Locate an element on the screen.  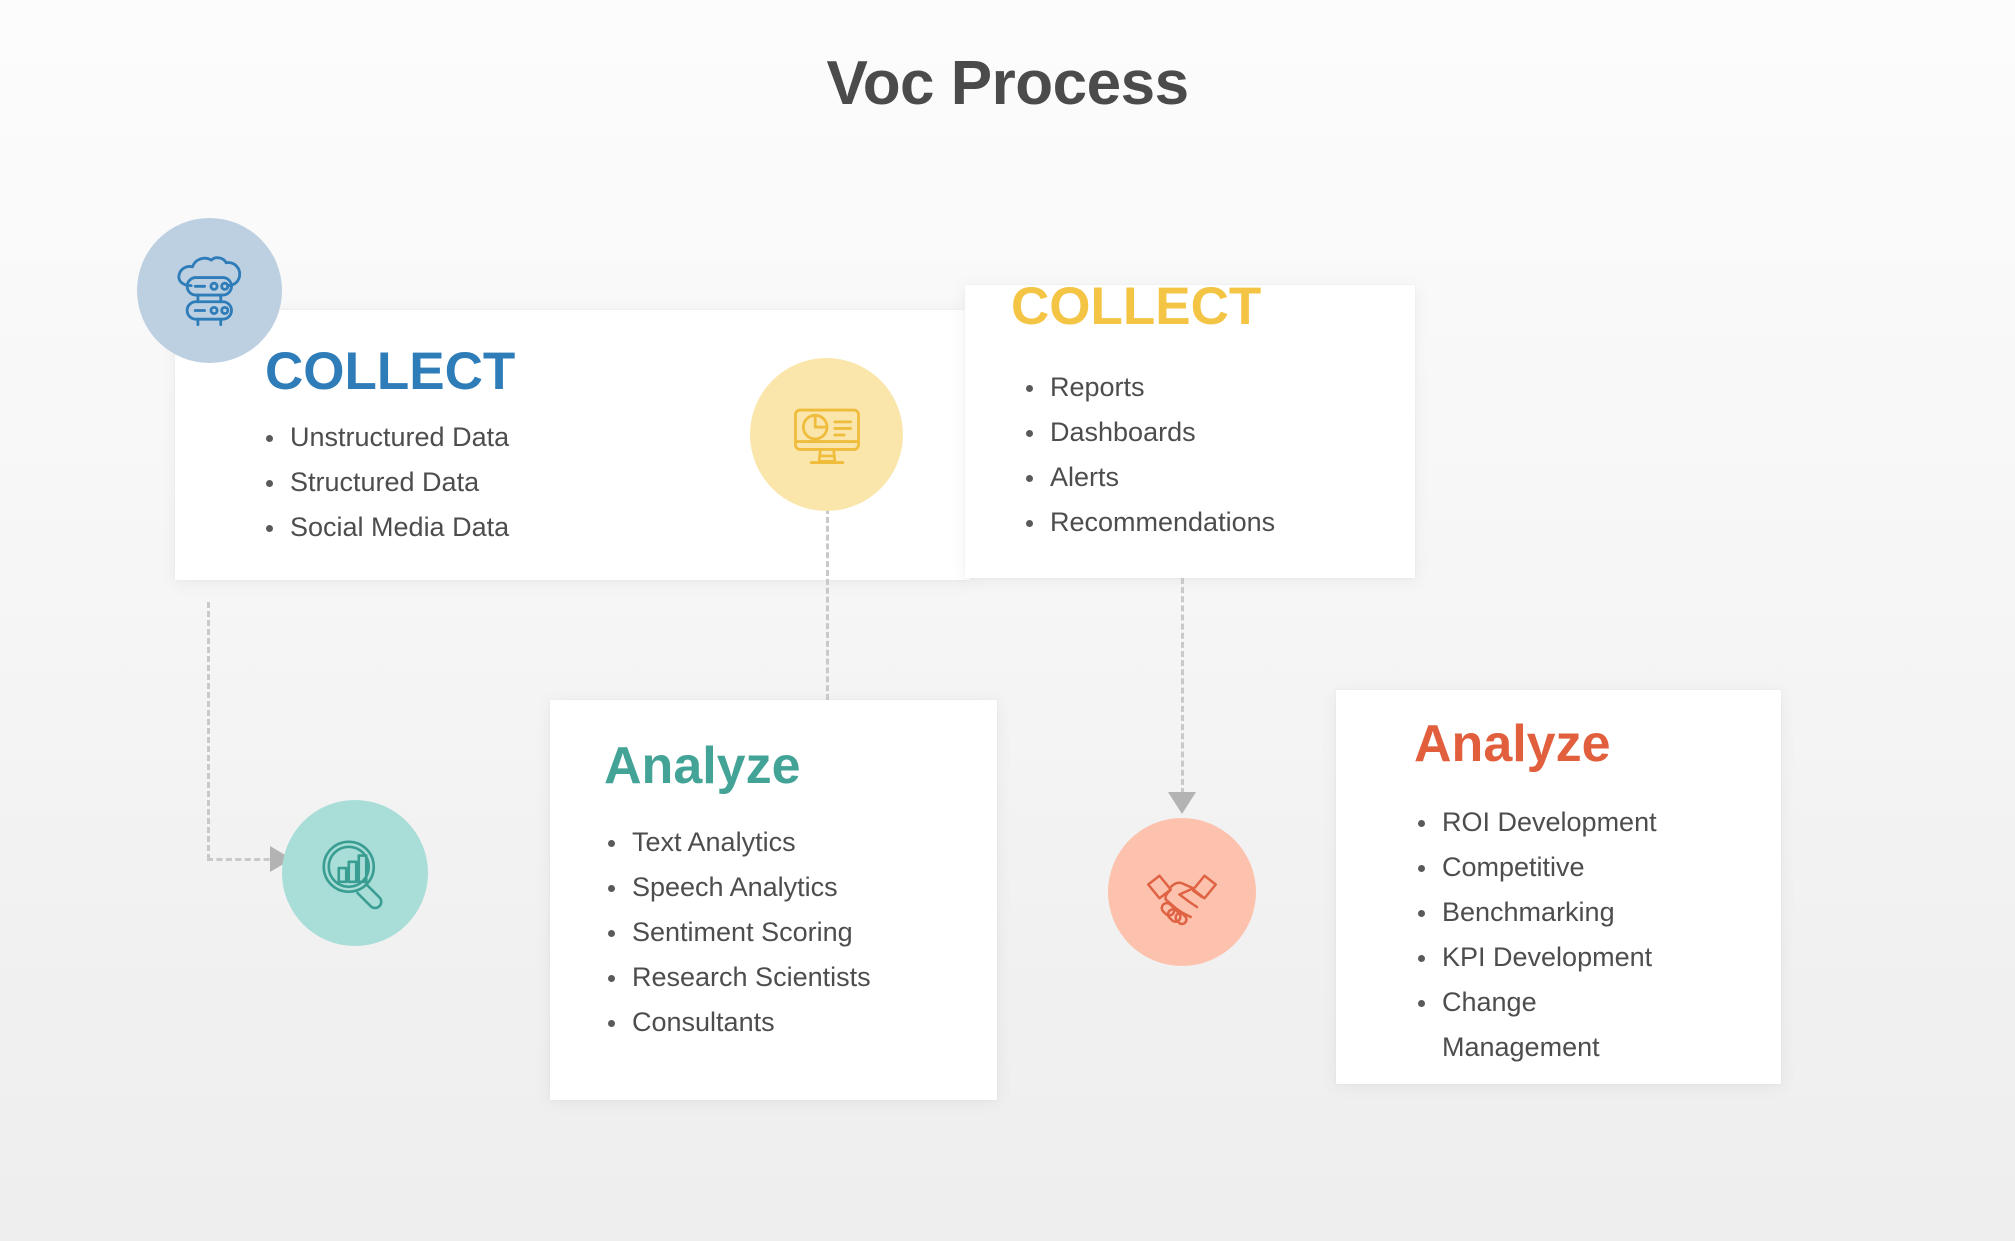
list-item: Structured Data is located at coordinates (383, 482).